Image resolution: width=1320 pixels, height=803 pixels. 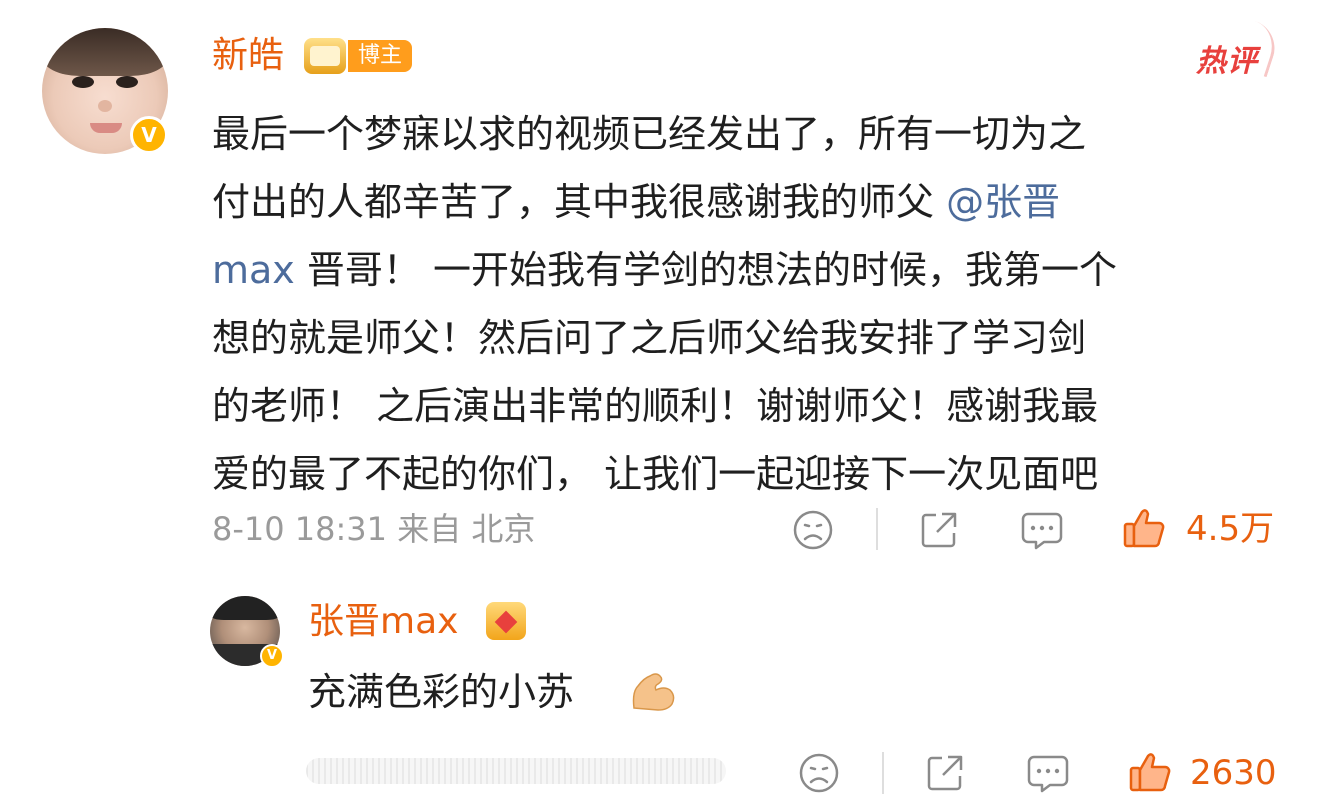 I want to click on content-line: 的老师！ 之后演出非常的顺利！谢谢师父！感谢我最, so click(x=655, y=406).